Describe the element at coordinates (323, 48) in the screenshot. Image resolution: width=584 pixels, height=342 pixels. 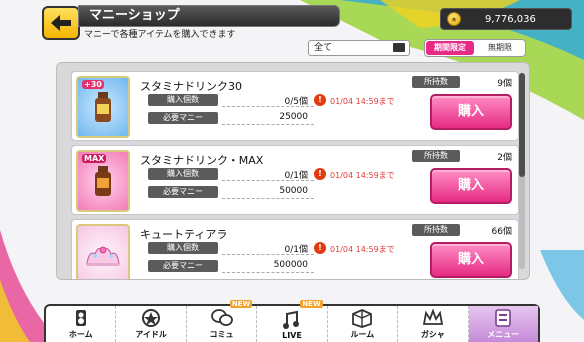
I see `category-filter-value: 全て` at that location.